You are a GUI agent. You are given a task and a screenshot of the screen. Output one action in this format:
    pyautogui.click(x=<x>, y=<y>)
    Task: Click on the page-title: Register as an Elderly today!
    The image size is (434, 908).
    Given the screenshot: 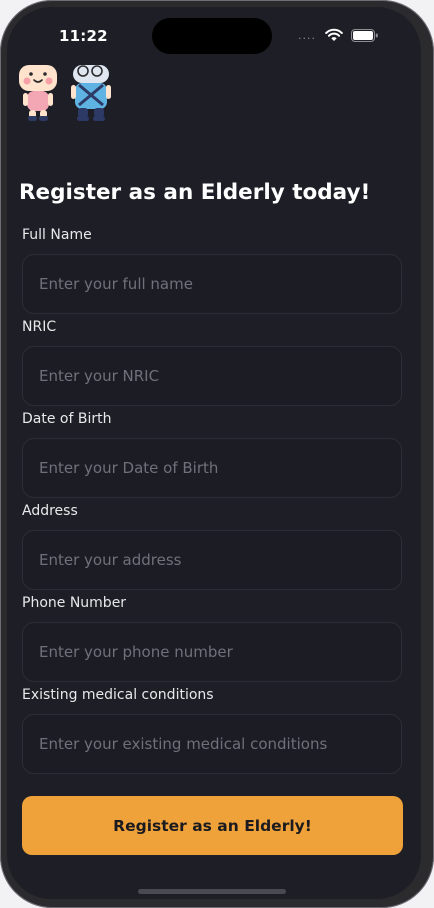 What is the action you would take?
    pyautogui.click(x=195, y=192)
    